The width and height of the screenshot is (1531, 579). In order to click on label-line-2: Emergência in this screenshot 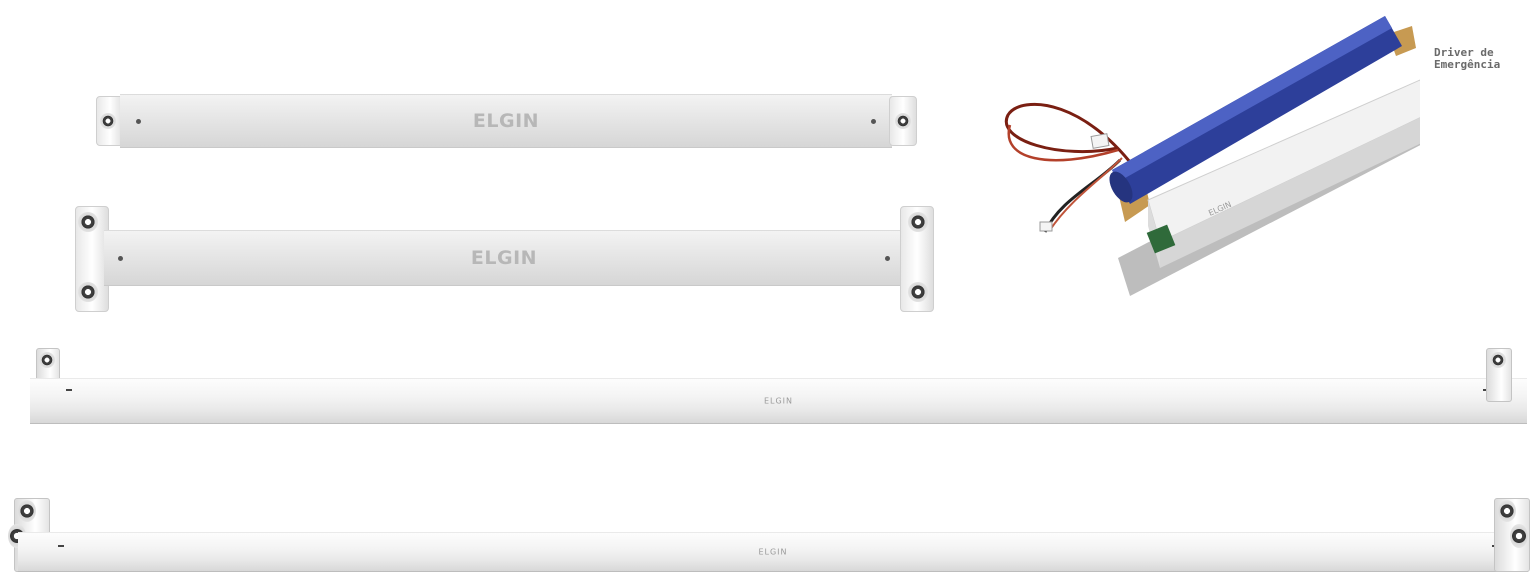, I will do `click(1467, 64)`.